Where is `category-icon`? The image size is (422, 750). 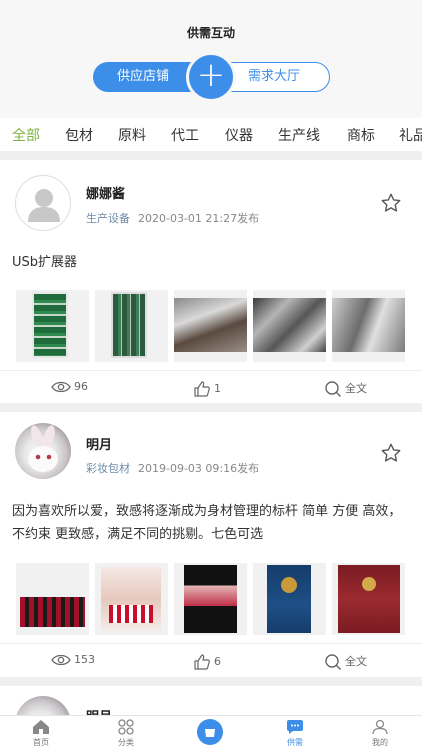
category-icon is located at coordinates (126, 727).